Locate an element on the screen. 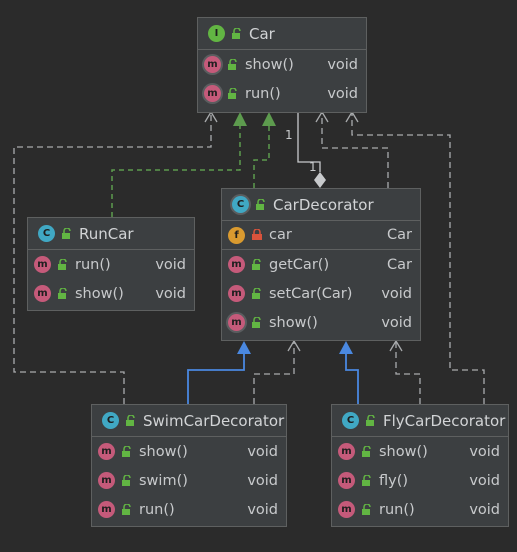 The height and width of the screenshot is (552, 517). class-swimcardecorator-header: C SwimCarDecorator is located at coordinates (189, 421).